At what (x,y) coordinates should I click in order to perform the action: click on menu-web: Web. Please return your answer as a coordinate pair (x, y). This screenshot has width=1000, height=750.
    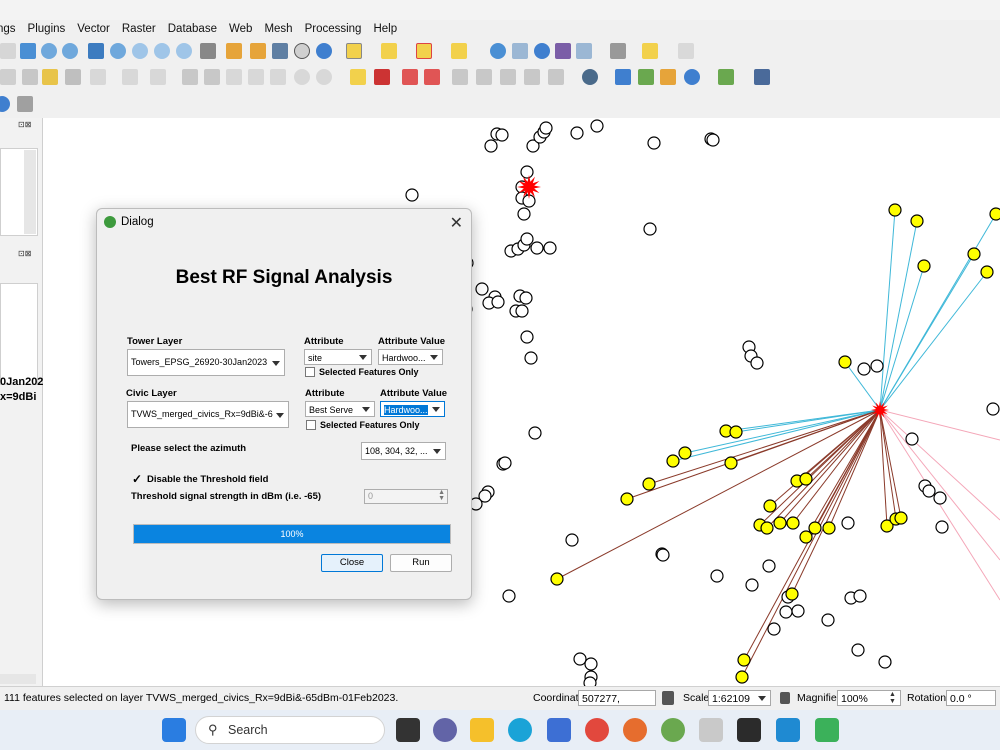
    Looking at the image, I should click on (240, 29).